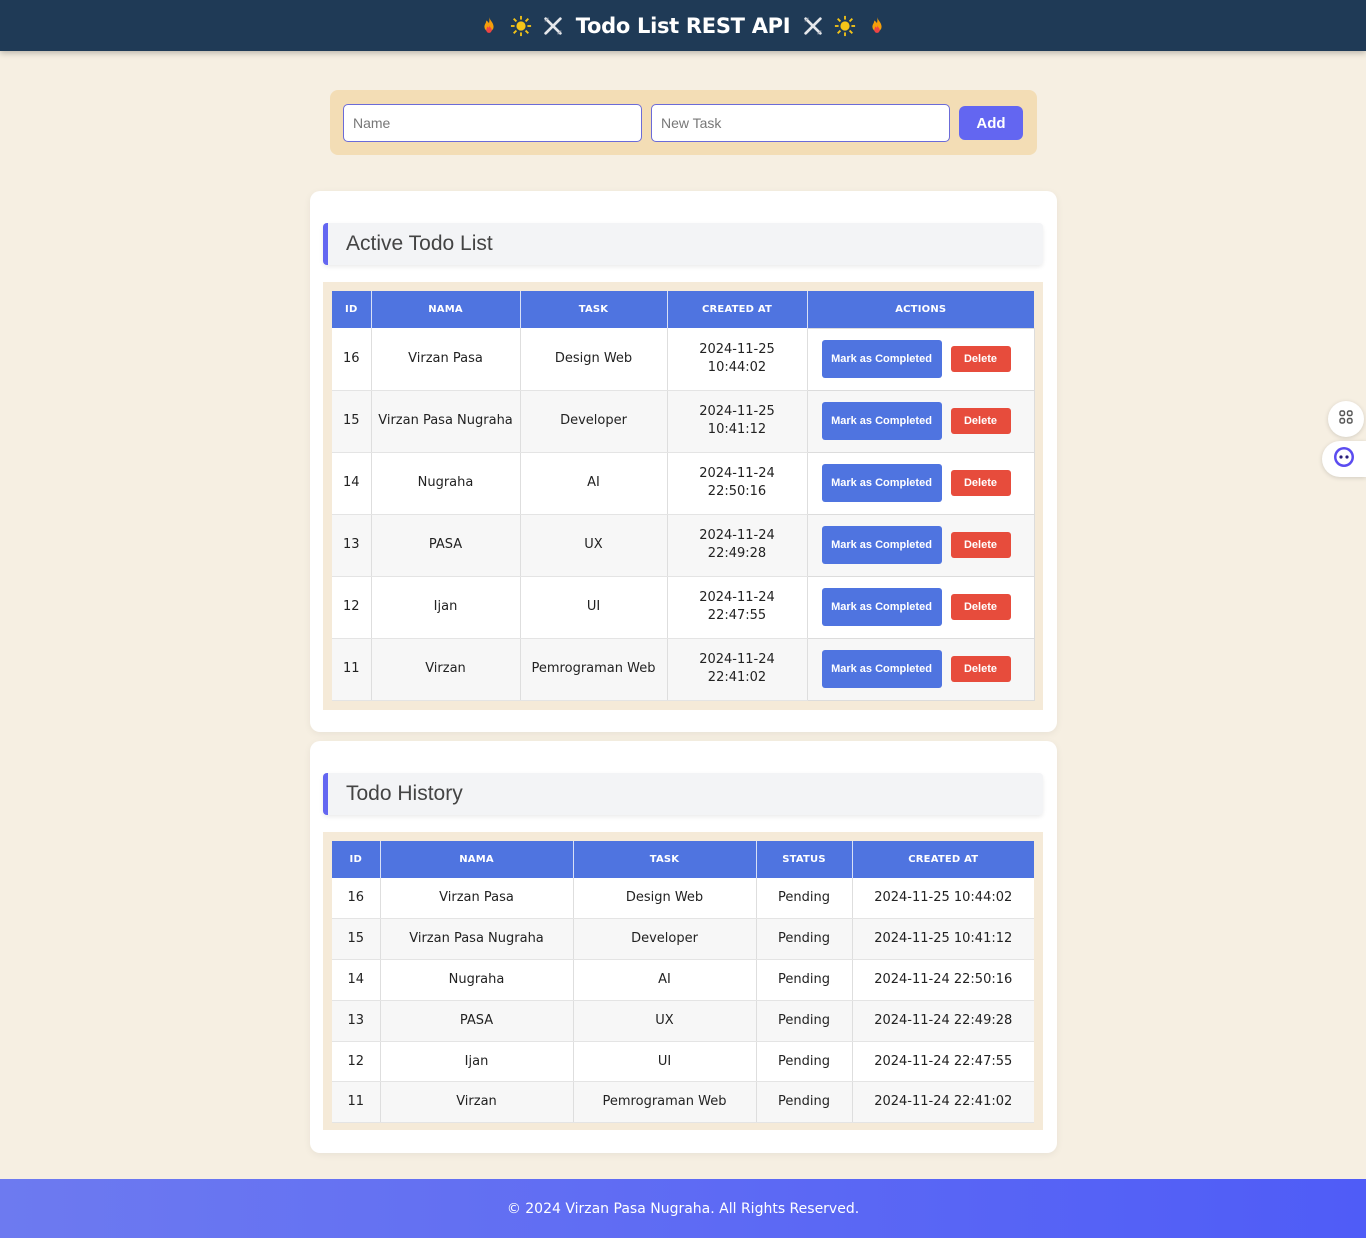 This screenshot has height=1238, width=1366. I want to click on sun-icon, so click(845, 26).